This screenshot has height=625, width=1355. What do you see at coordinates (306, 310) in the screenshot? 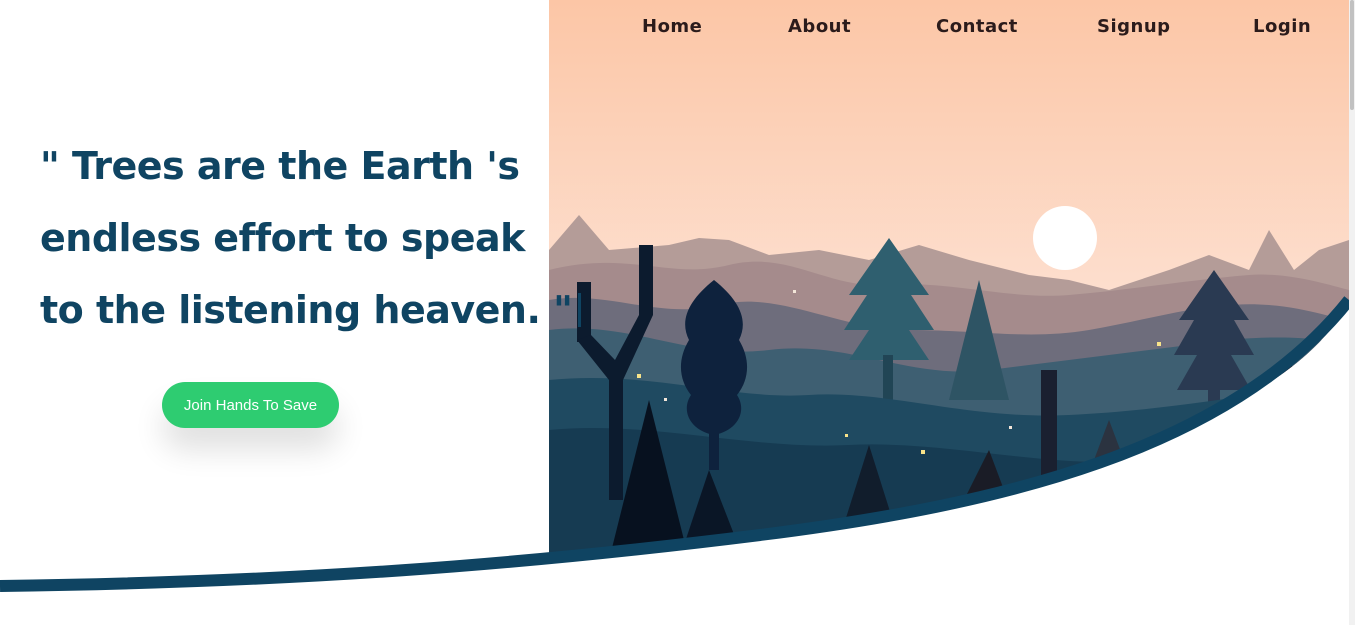
I see `quote-line-3-text: to the listening heaven. "` at bounding box center [306, 310].